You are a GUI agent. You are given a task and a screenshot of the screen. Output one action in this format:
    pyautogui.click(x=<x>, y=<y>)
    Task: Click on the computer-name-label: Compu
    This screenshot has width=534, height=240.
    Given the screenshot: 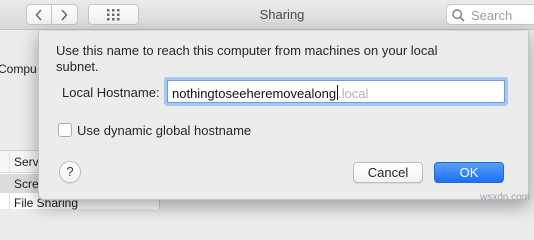 What is the action you would take?
    pyautogui.click(x=18, y=69)
    